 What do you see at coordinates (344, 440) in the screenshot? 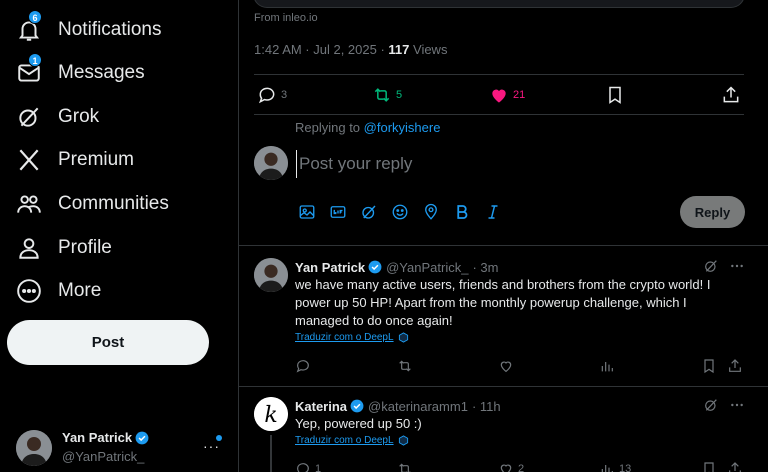
I see `translate-label: Traduzir com o DeepL` at bounding box center [344, 440].